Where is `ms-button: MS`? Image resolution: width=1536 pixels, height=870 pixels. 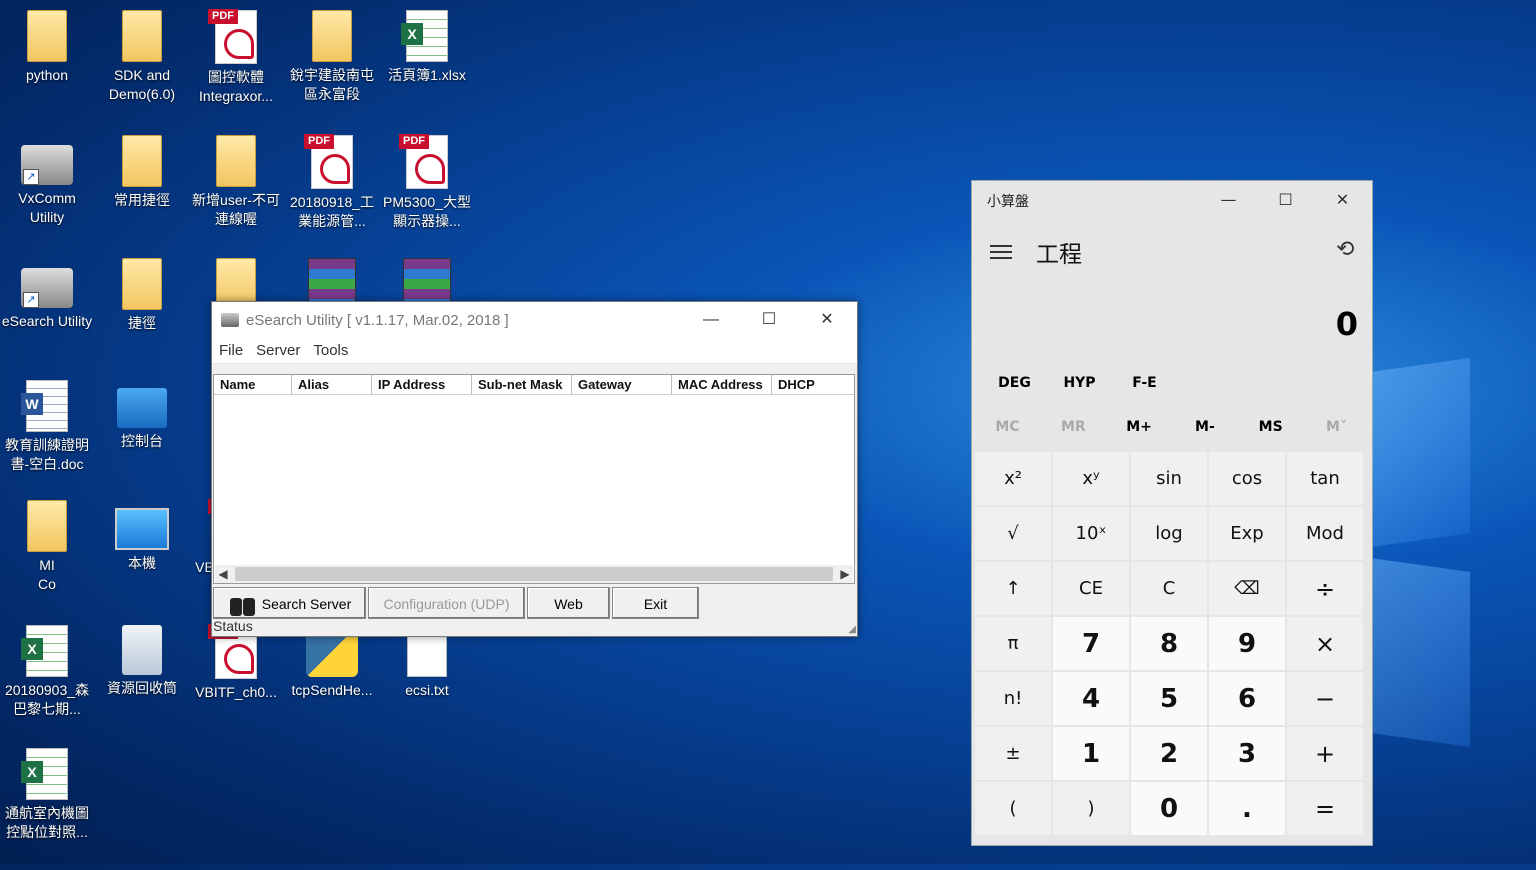
ms-button: MS is located at coordinates (1270, 427).